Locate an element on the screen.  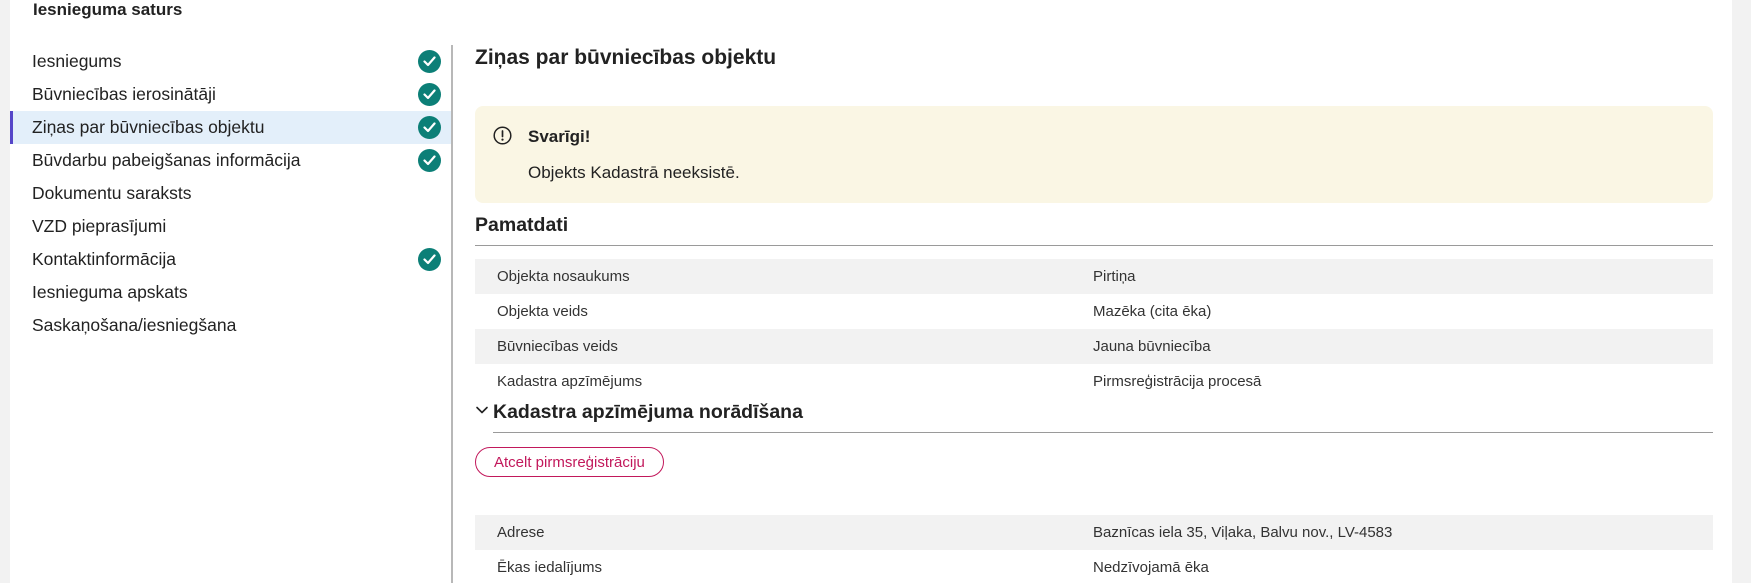
sidebar-item-zinas-par-objektu: Ziņas par būvniecības objektu is located at coordinates (230, 127).